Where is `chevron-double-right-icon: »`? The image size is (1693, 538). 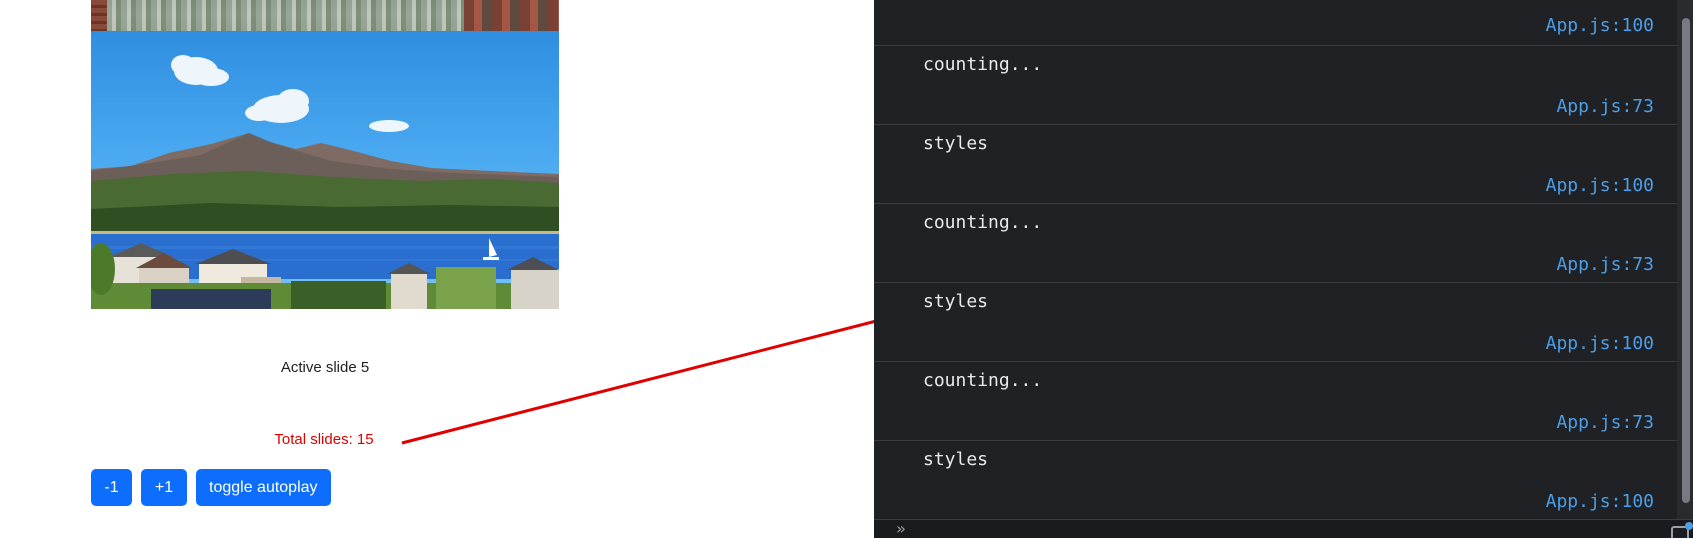
chevron-double-right-icon: » is located at coordinates (901, 528).